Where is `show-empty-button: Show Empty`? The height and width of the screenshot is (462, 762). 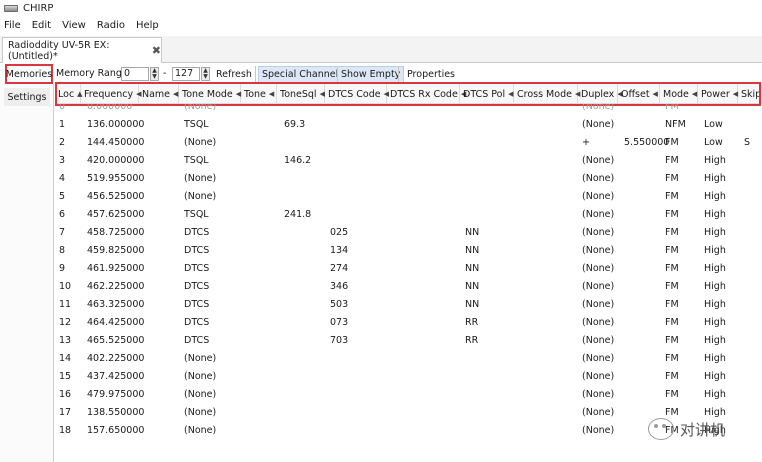
show-empty-button: Show Empty is located at coordinates (371, 74).